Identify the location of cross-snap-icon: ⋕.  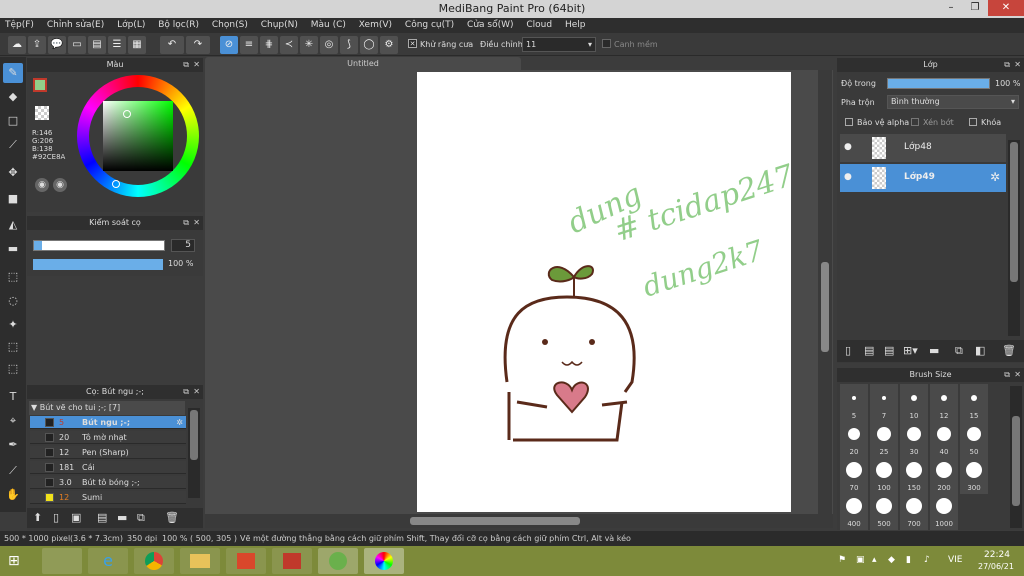
(269, 45).